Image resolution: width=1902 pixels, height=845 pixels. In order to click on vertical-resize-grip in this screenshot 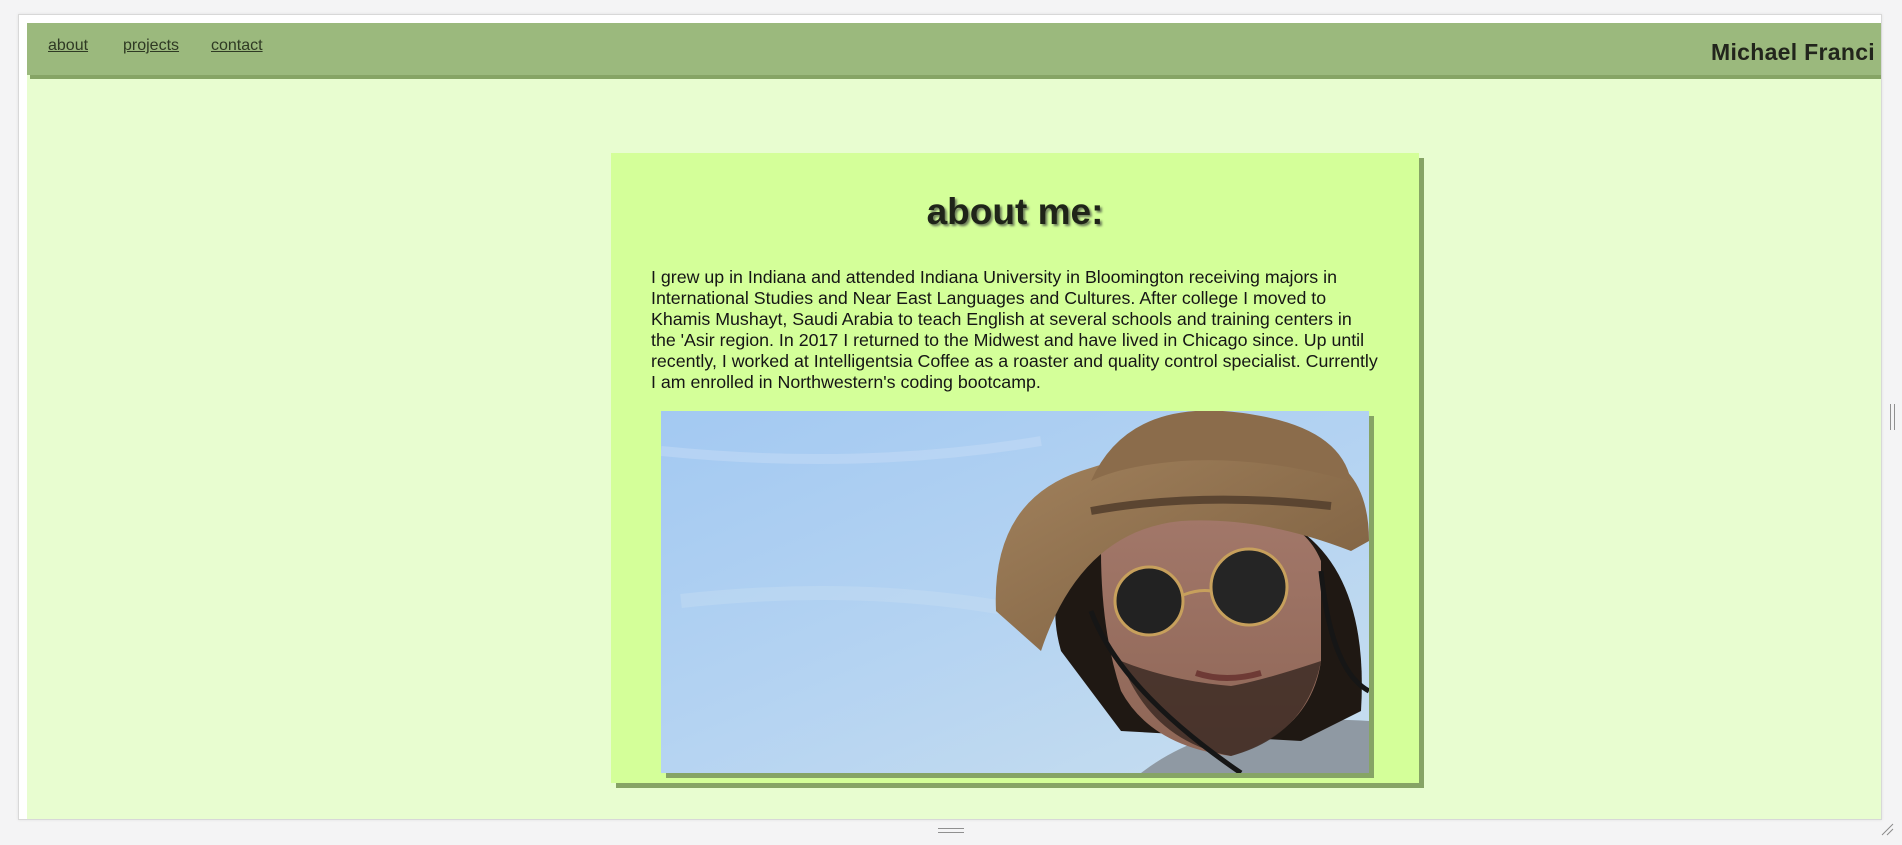, I will do `click(1892, 417)`.